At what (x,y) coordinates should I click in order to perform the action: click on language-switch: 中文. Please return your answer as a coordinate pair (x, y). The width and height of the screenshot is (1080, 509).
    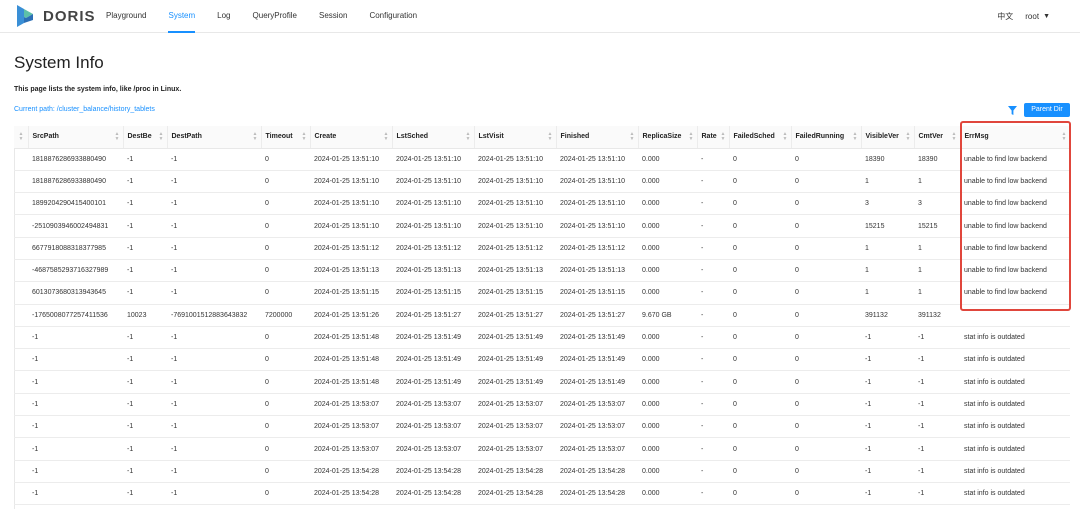
    Looking at the image, I should click on (1005, 16).